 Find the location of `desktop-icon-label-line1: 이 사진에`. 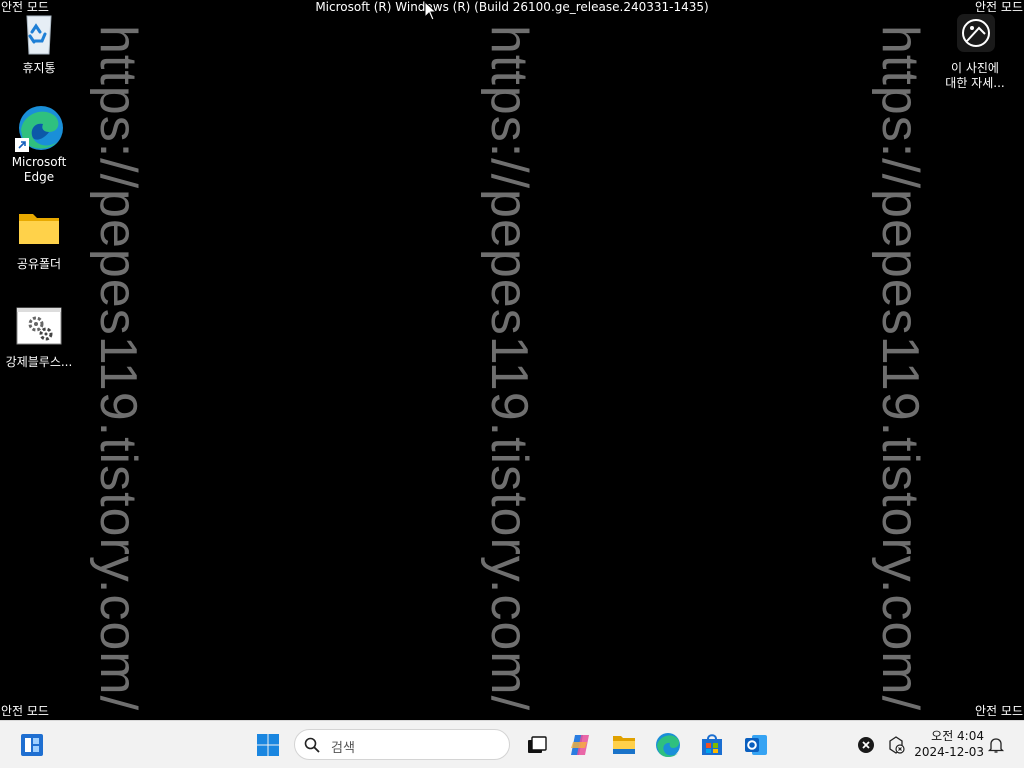

desktop-icon-label-line1: 이 사진에 is located at coordinates (975, 68).